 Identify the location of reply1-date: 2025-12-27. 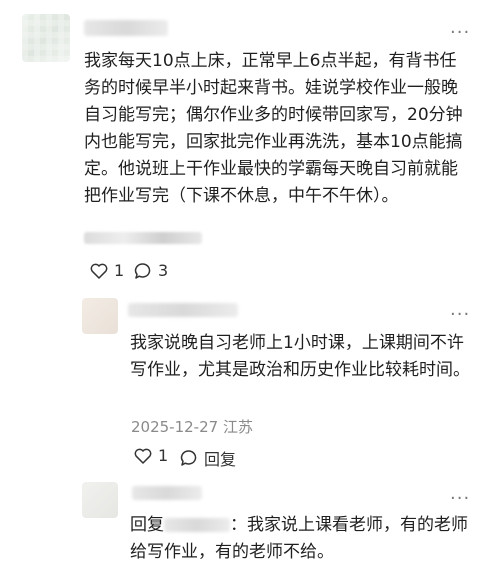
(175, 427).